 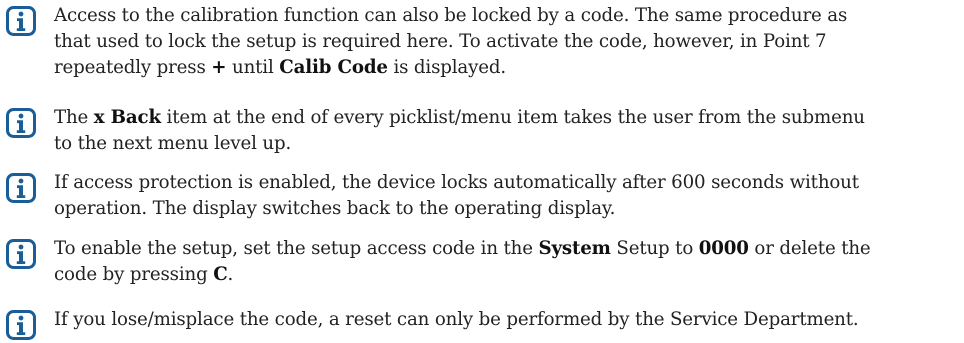 I want to click on bold-term: C, so click(x=220, y=274).